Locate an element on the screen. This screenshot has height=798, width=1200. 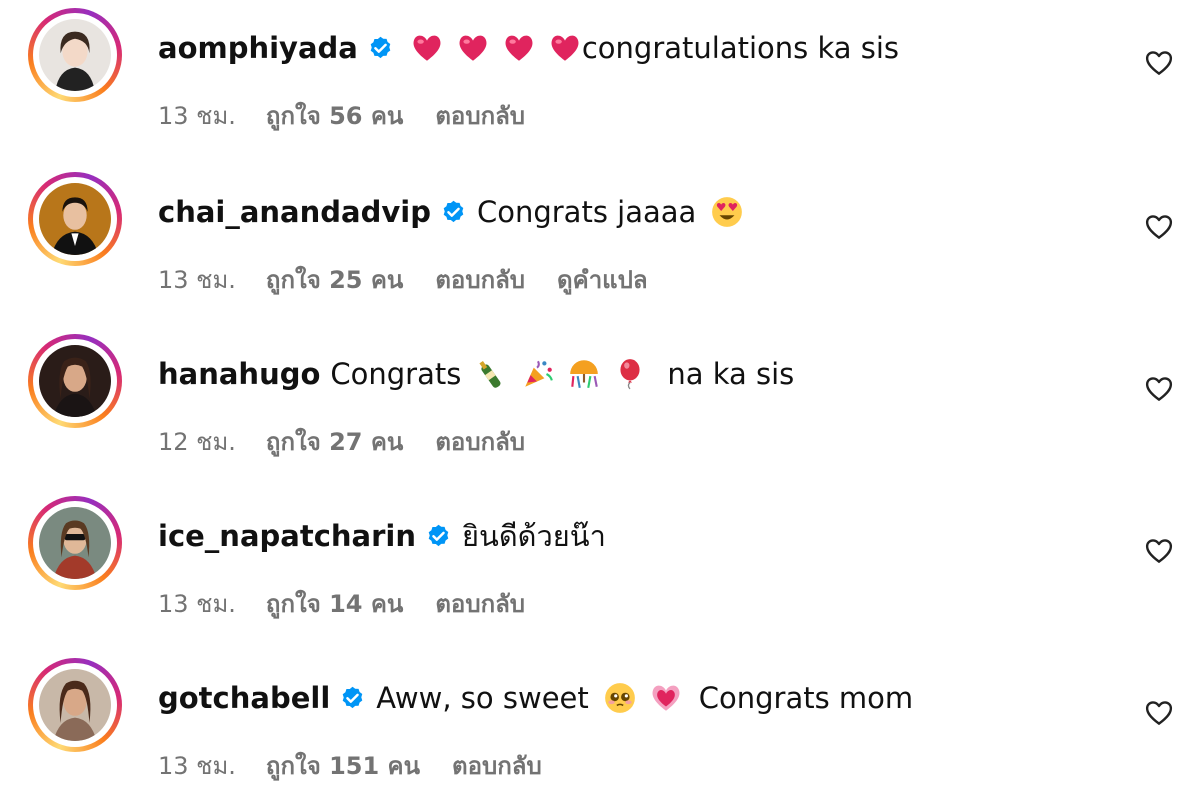
comment-text: Congrats is located at coordinates (396, 374).